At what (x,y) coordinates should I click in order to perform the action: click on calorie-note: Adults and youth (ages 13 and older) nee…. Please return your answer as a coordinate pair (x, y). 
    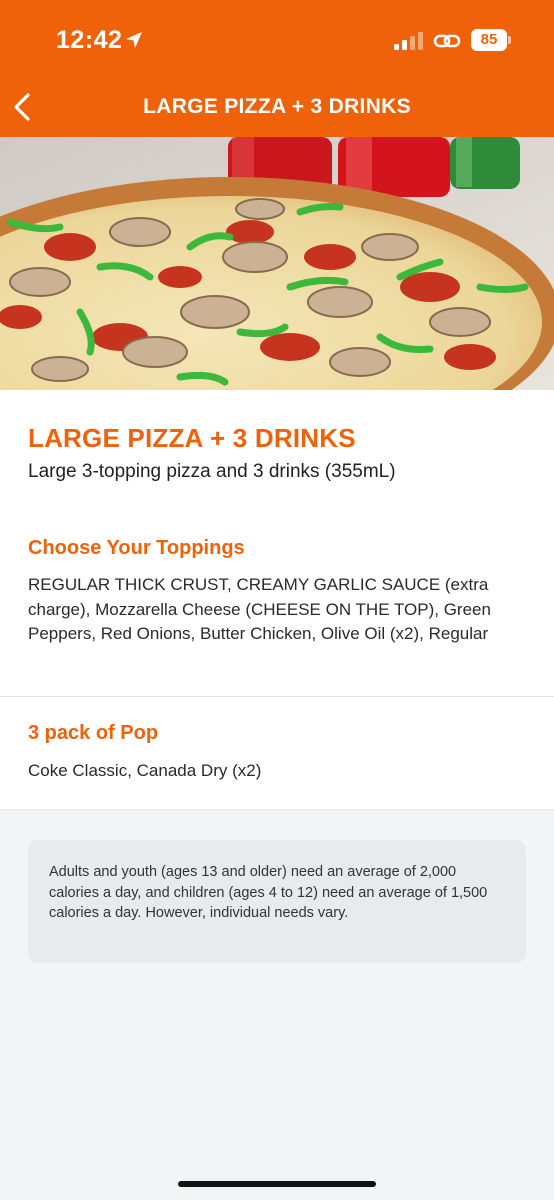
    Looking at the image, I should click on (277, 901).